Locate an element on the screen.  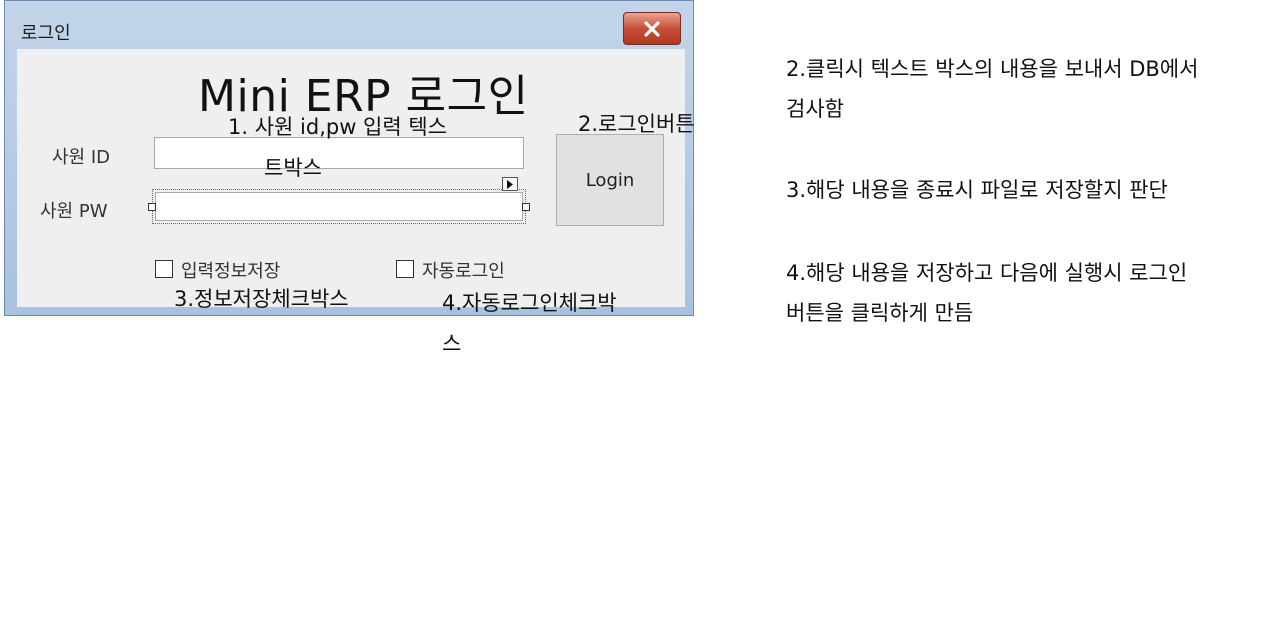
title-bar: 로그인 is located at coordinates (349, 25).